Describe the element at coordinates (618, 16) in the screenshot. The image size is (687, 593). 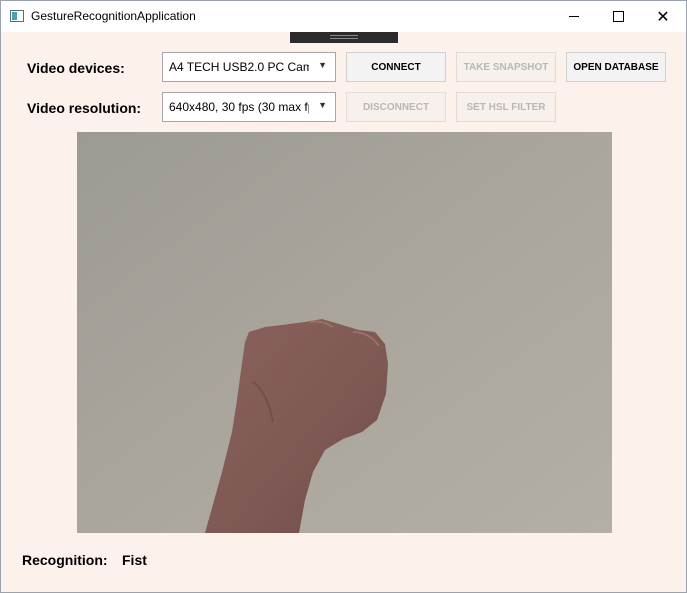
I see `maximize-button` at that location.